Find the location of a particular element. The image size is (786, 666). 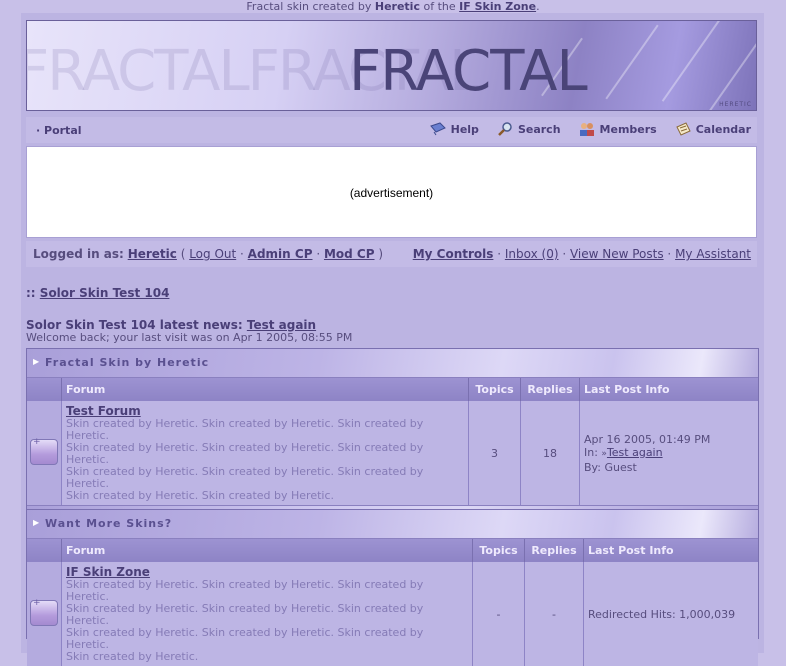

redirect-hits: Redirected Hits: 1,000,039 is located at coordinates (671, 614).